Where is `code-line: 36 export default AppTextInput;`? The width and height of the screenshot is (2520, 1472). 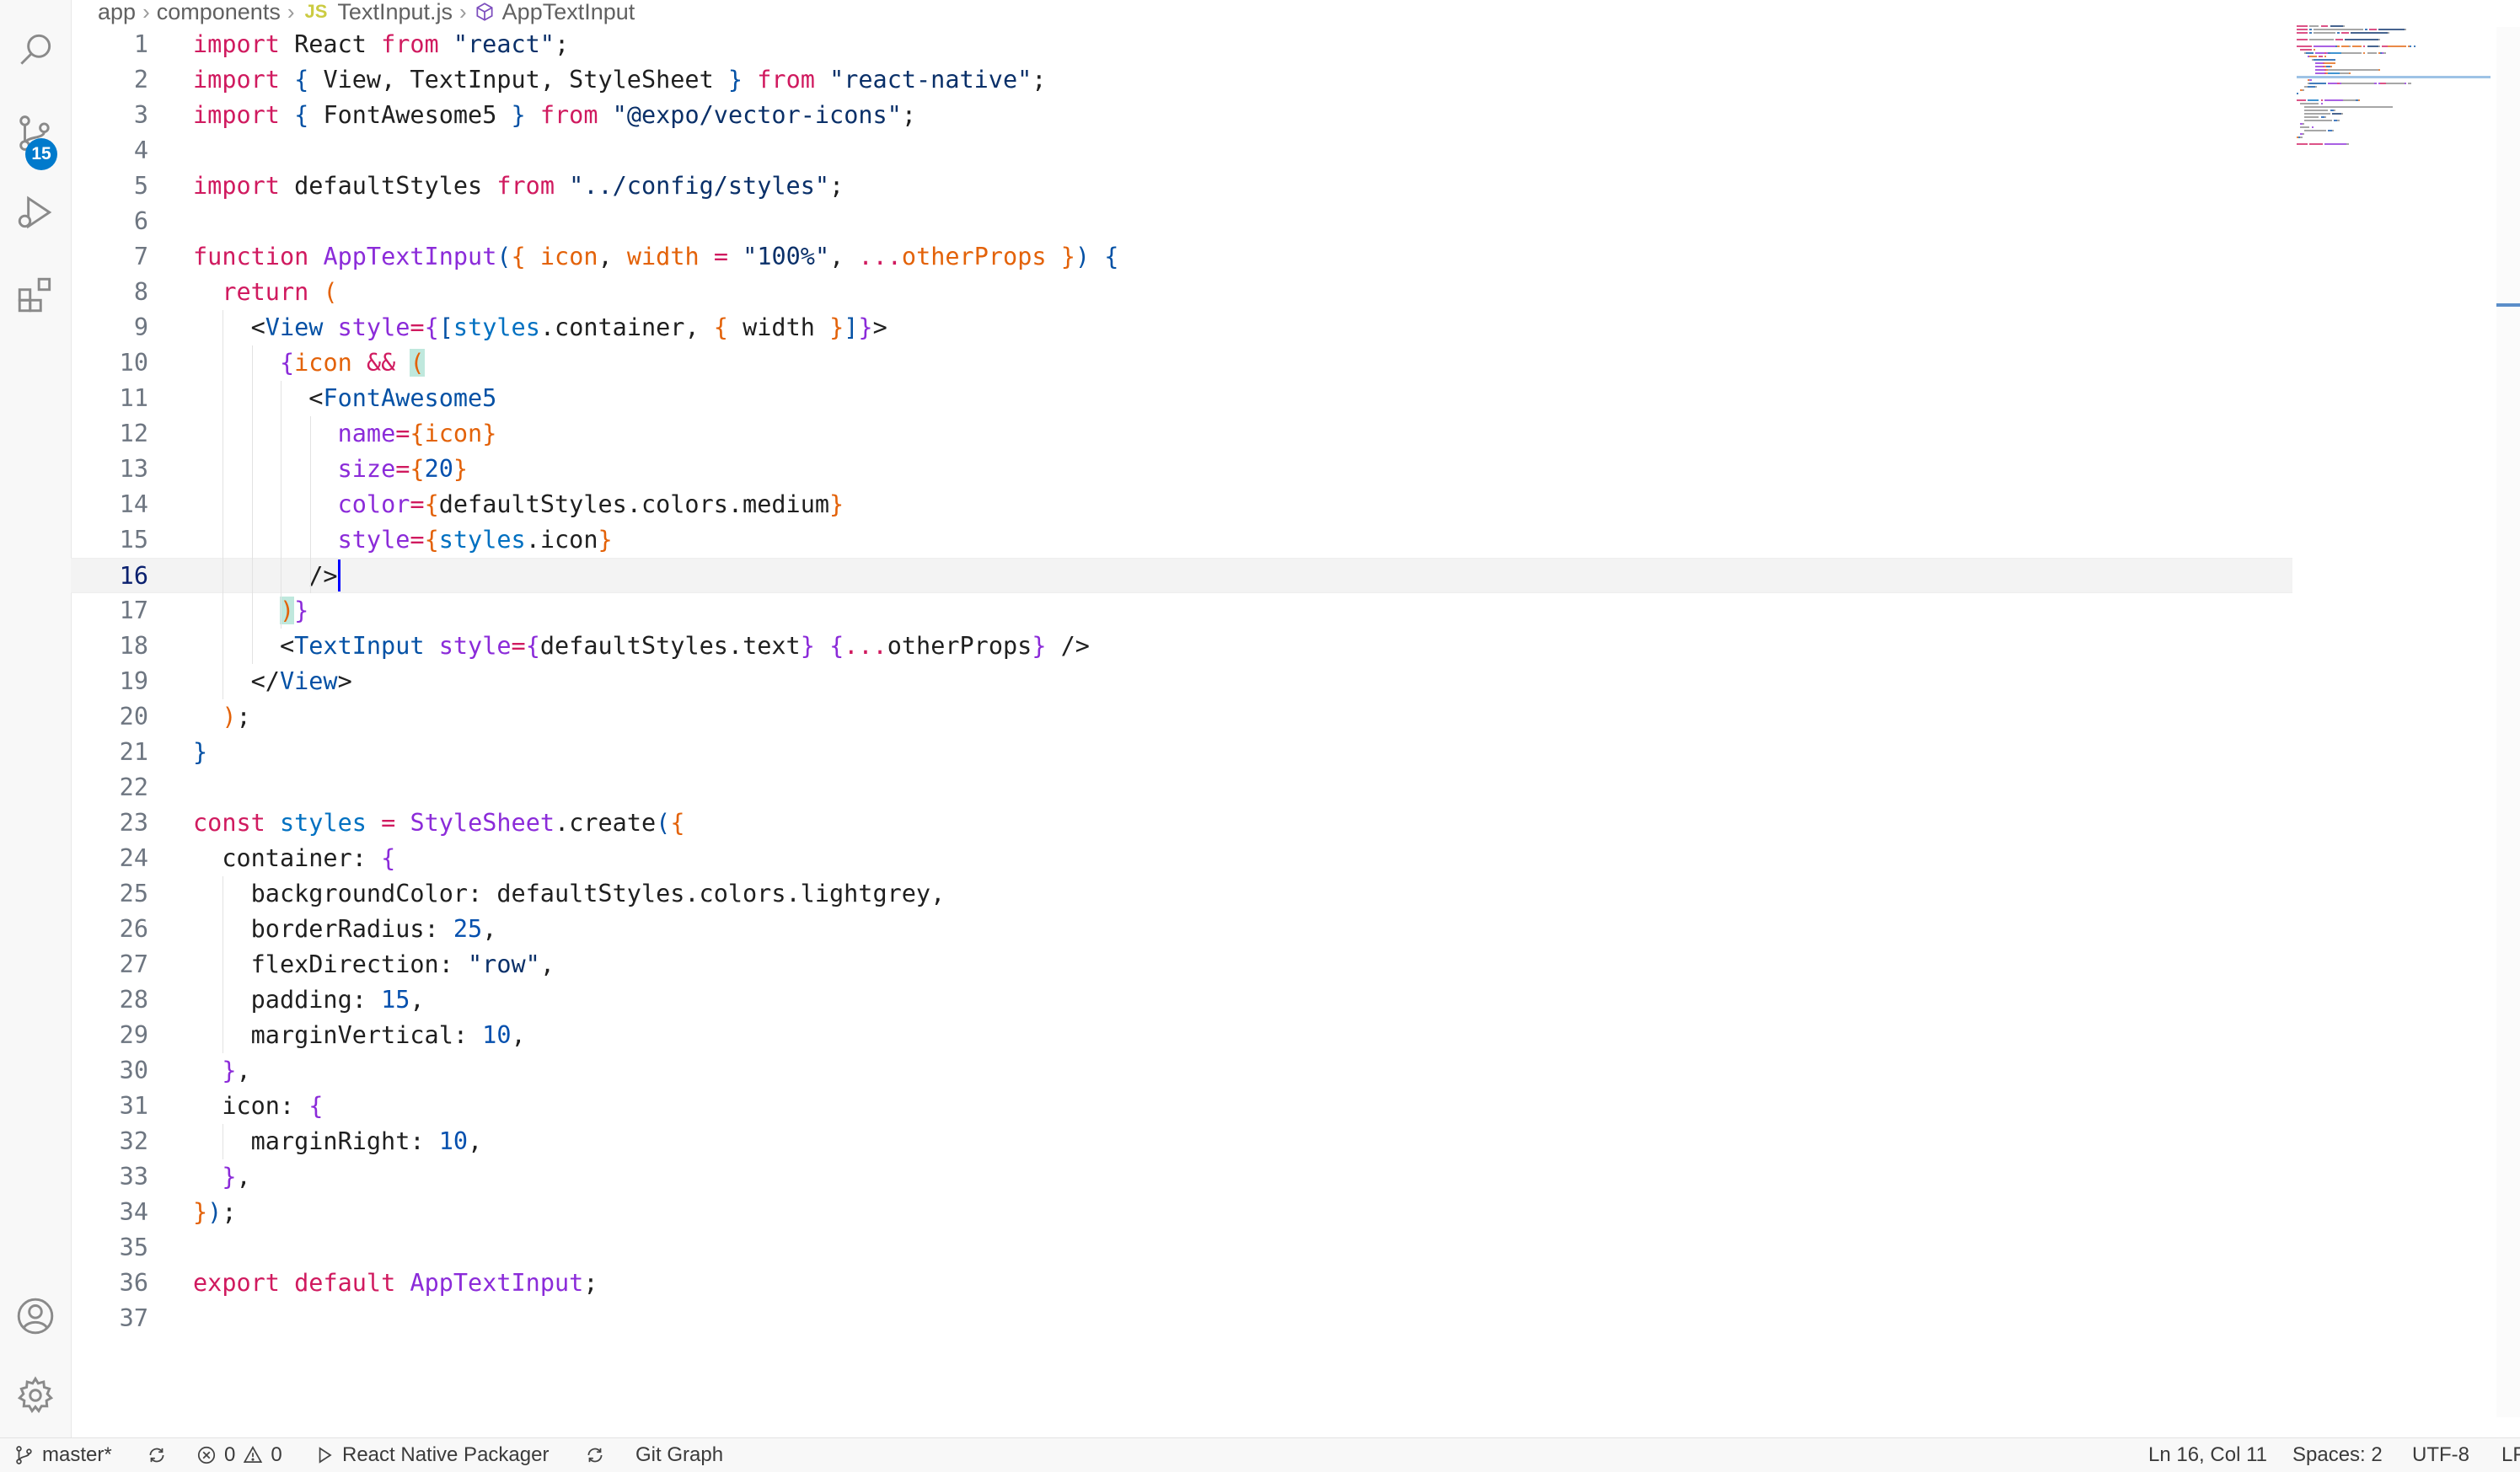 code-line: 36 export default AppTextInput; is located at coordinates (1181, 1284).